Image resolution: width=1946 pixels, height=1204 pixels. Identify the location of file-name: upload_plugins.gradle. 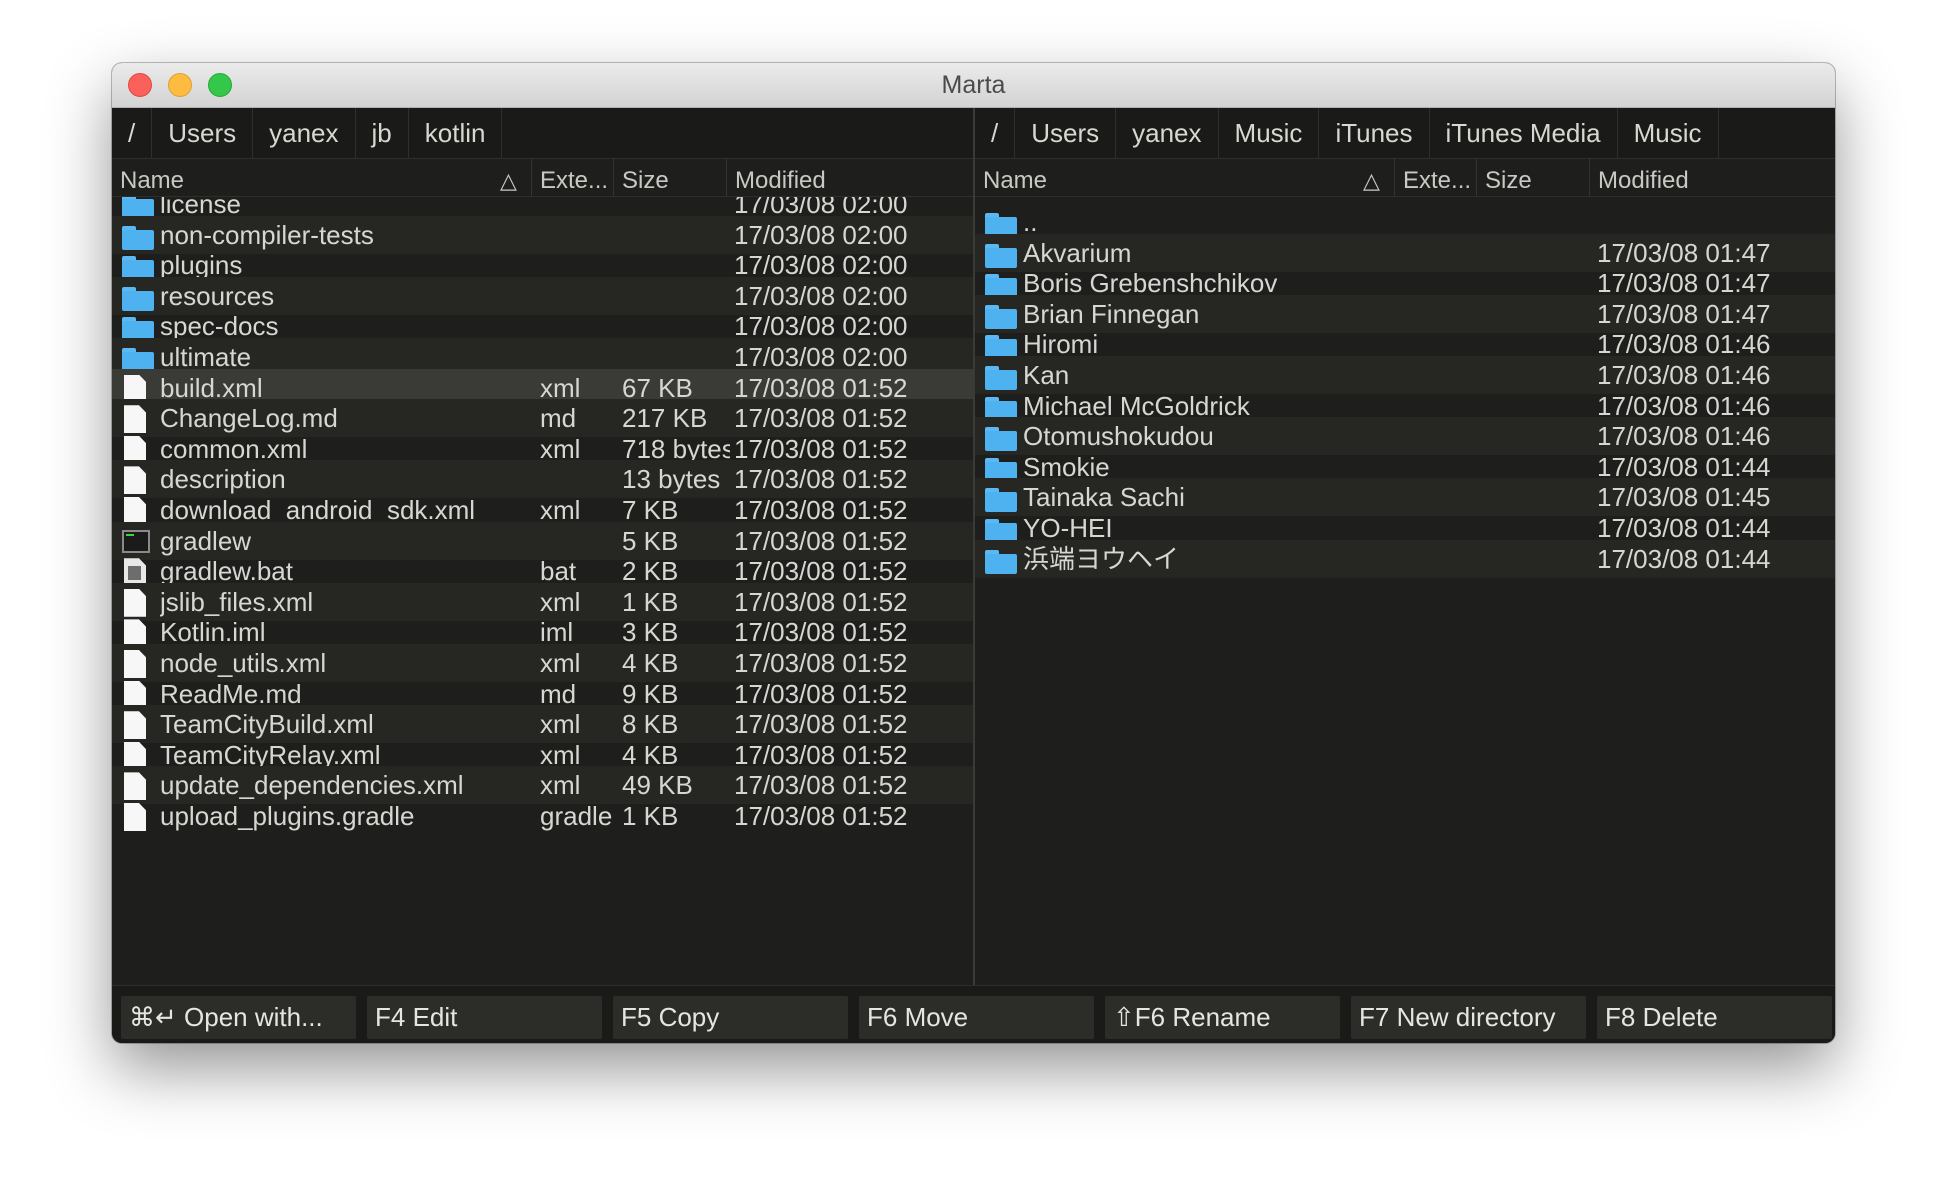
(287, 816).